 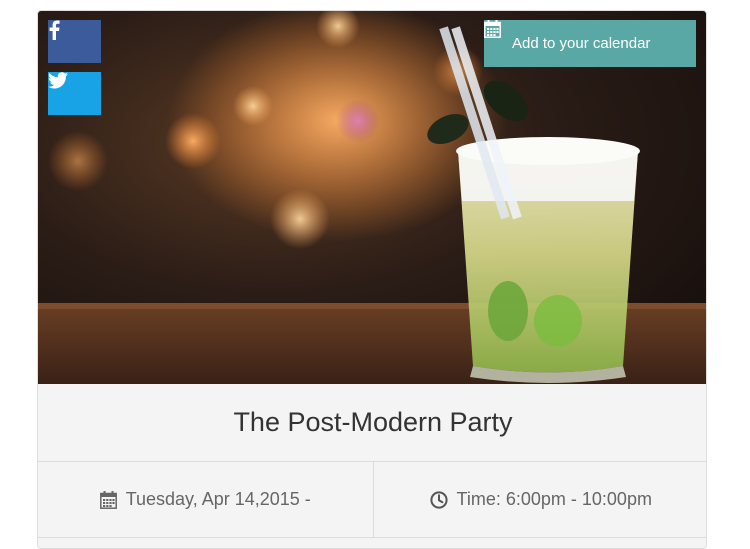 I want to click on event-title: The Post-Modern Party, so click(x=373, y=422).